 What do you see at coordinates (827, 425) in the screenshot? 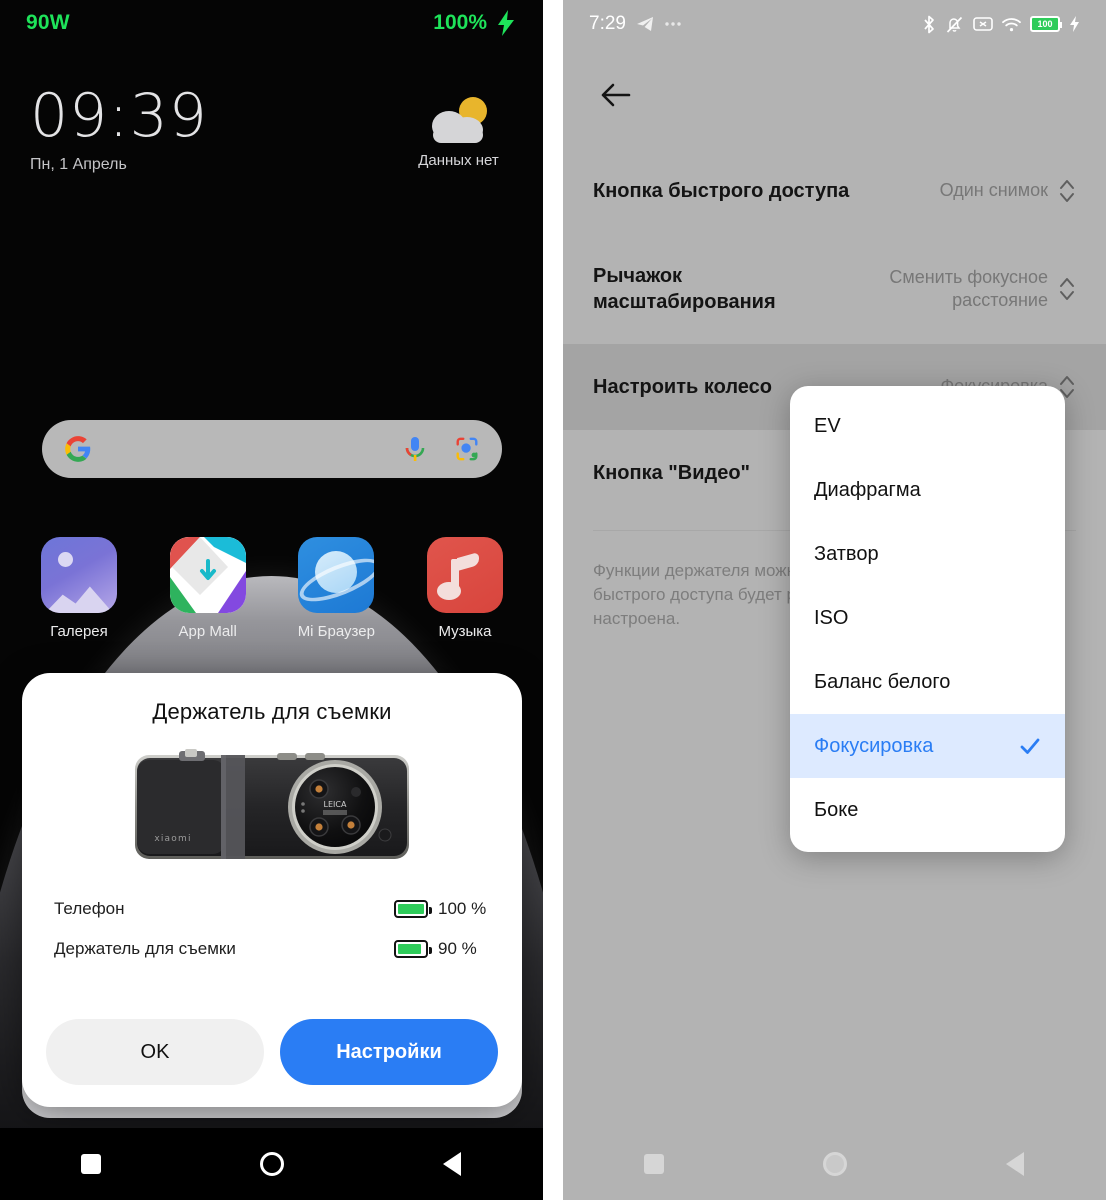
I see `dropdown-item-label: EV` at bounding box center [827, 425].